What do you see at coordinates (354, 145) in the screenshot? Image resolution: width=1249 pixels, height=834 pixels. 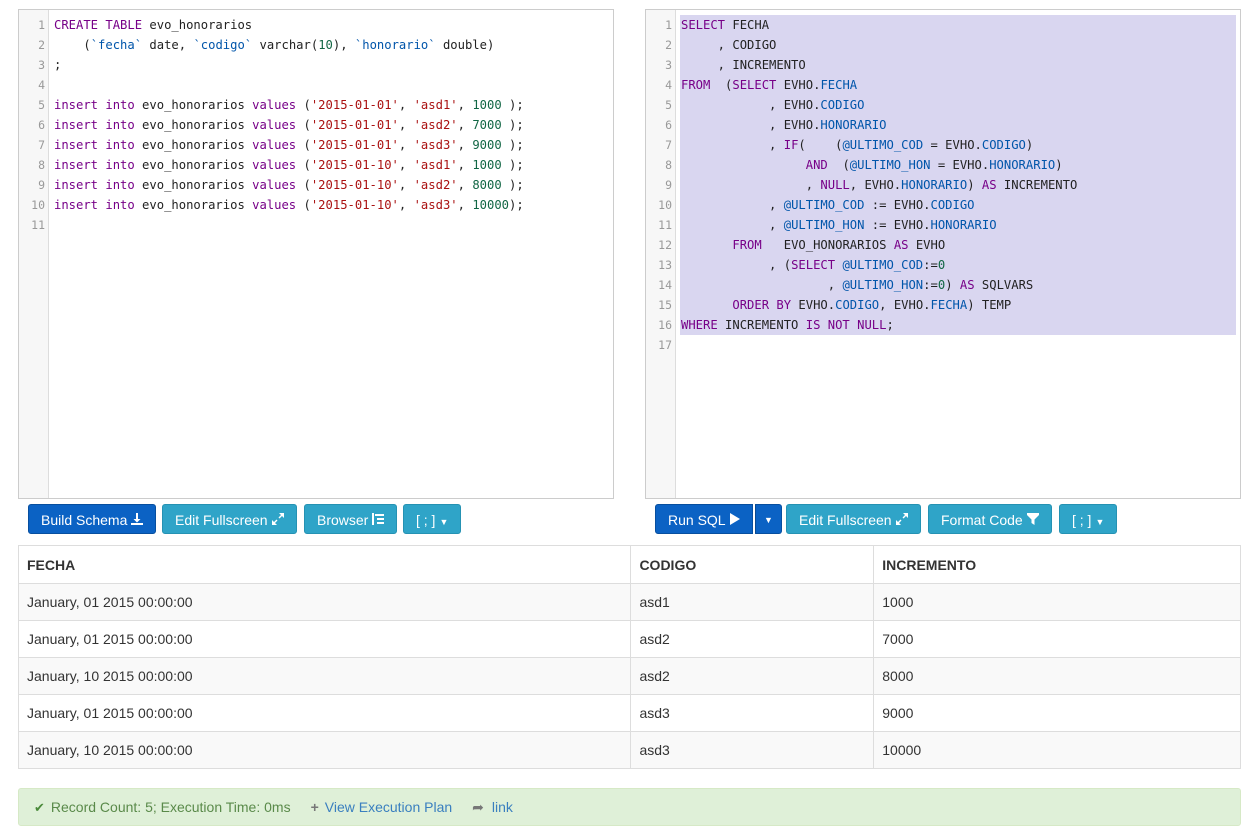 I see `code-token: '2015-01-01'` at bounding box center [354, 145].